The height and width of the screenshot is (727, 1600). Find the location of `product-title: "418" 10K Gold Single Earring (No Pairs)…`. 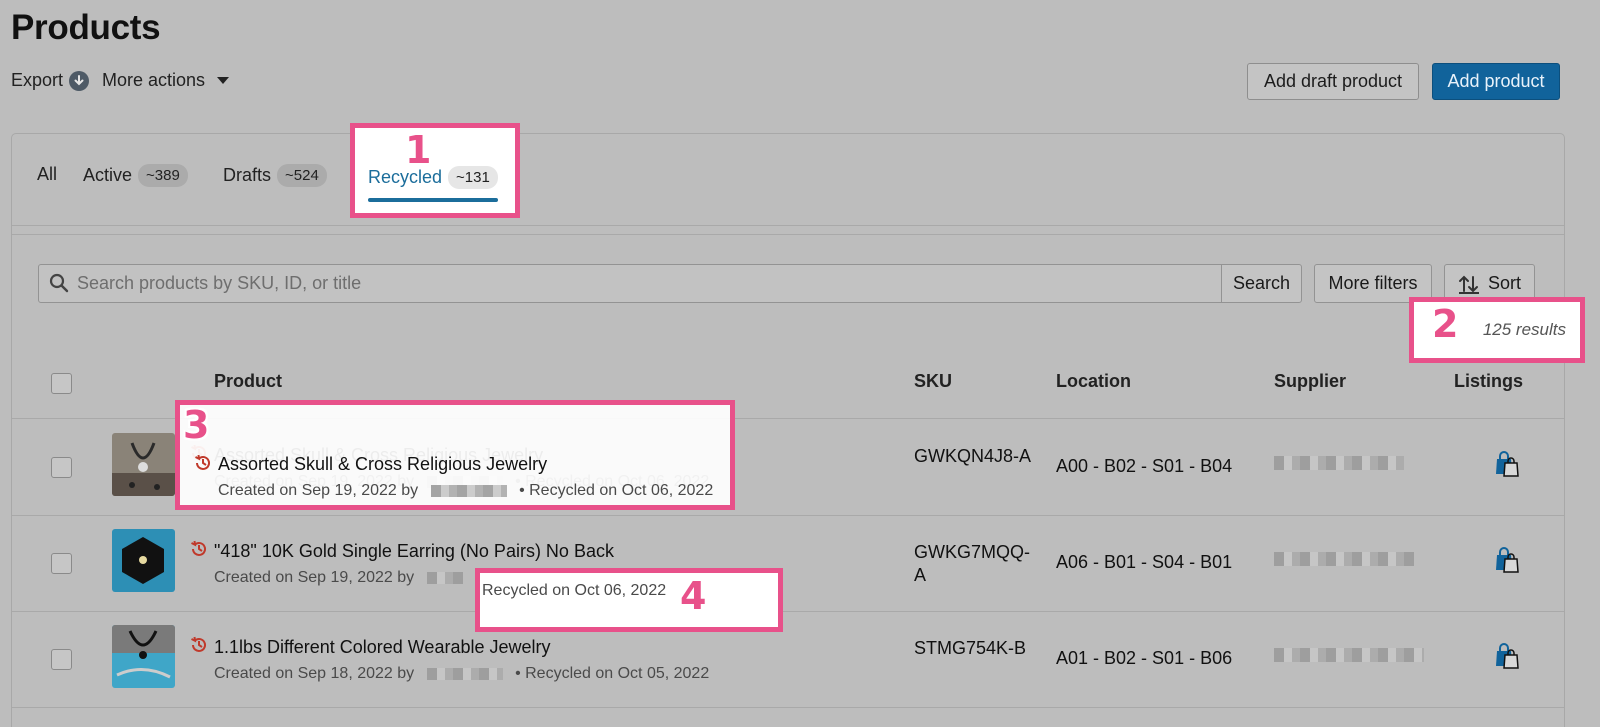

product-title: "418" 10K Gold Single Earring (No Pairs)… is located at coordinates (414, 551).